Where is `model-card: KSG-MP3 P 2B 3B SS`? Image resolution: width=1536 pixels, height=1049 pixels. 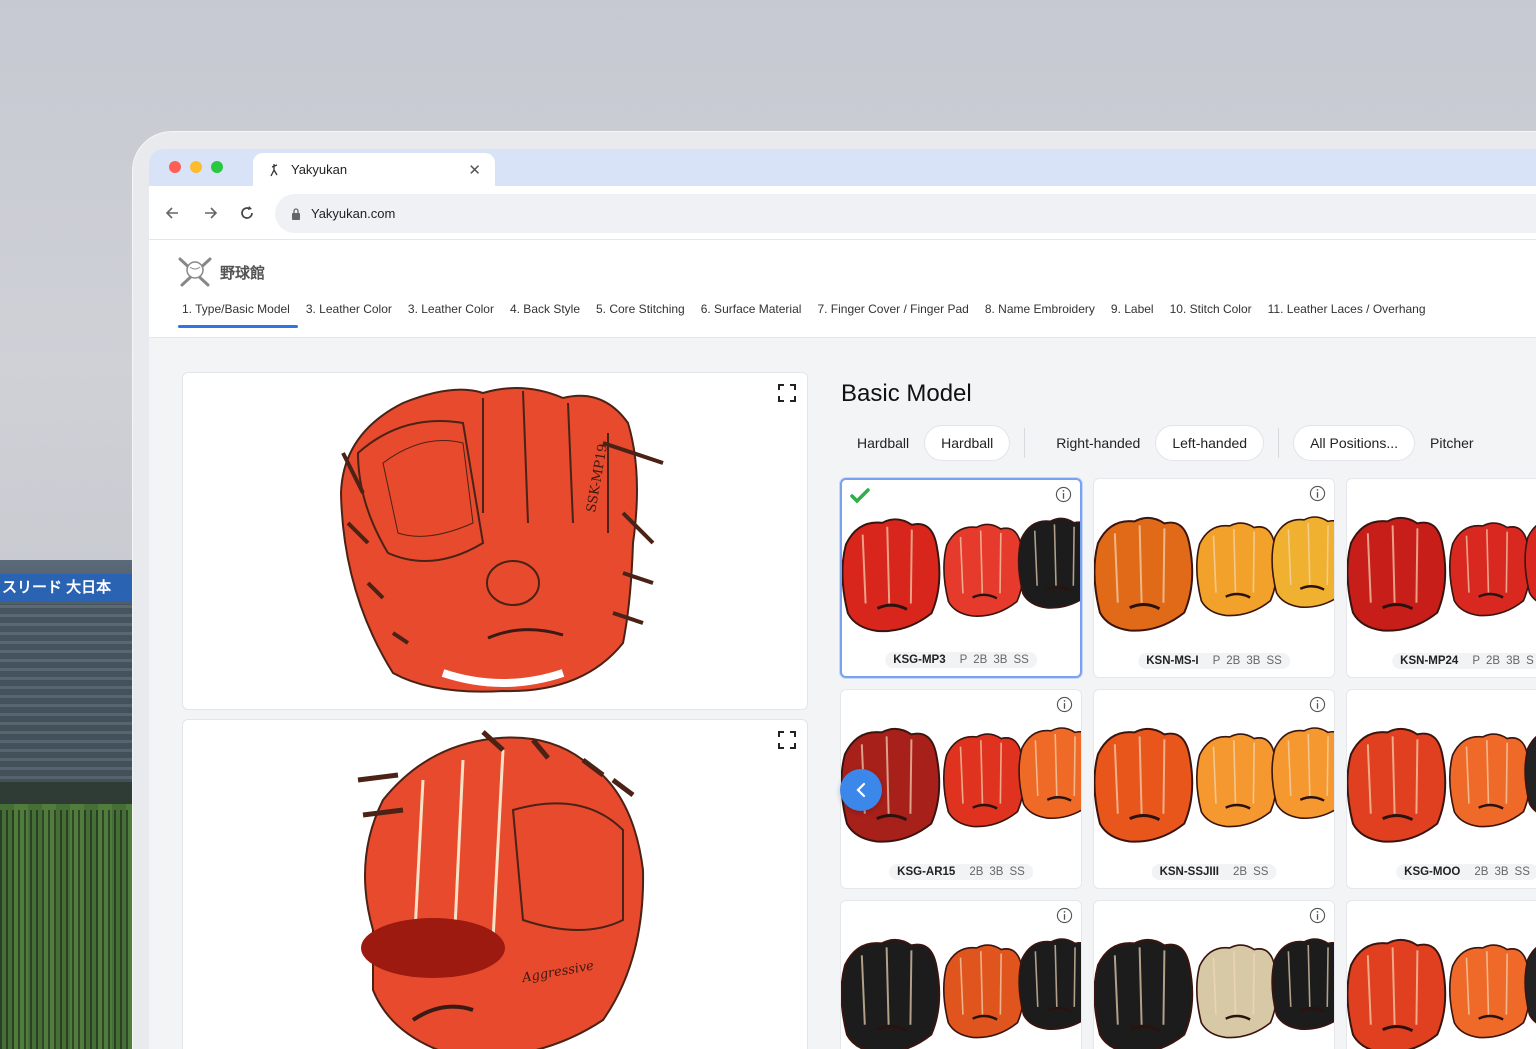 model-card: KSG-MP3 P 2B 3B SS is located at coordinates (961, 578).